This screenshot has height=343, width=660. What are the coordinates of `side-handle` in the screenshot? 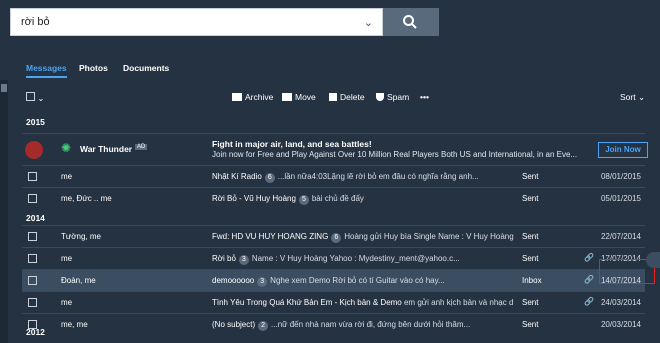 It's located at (653, 260).